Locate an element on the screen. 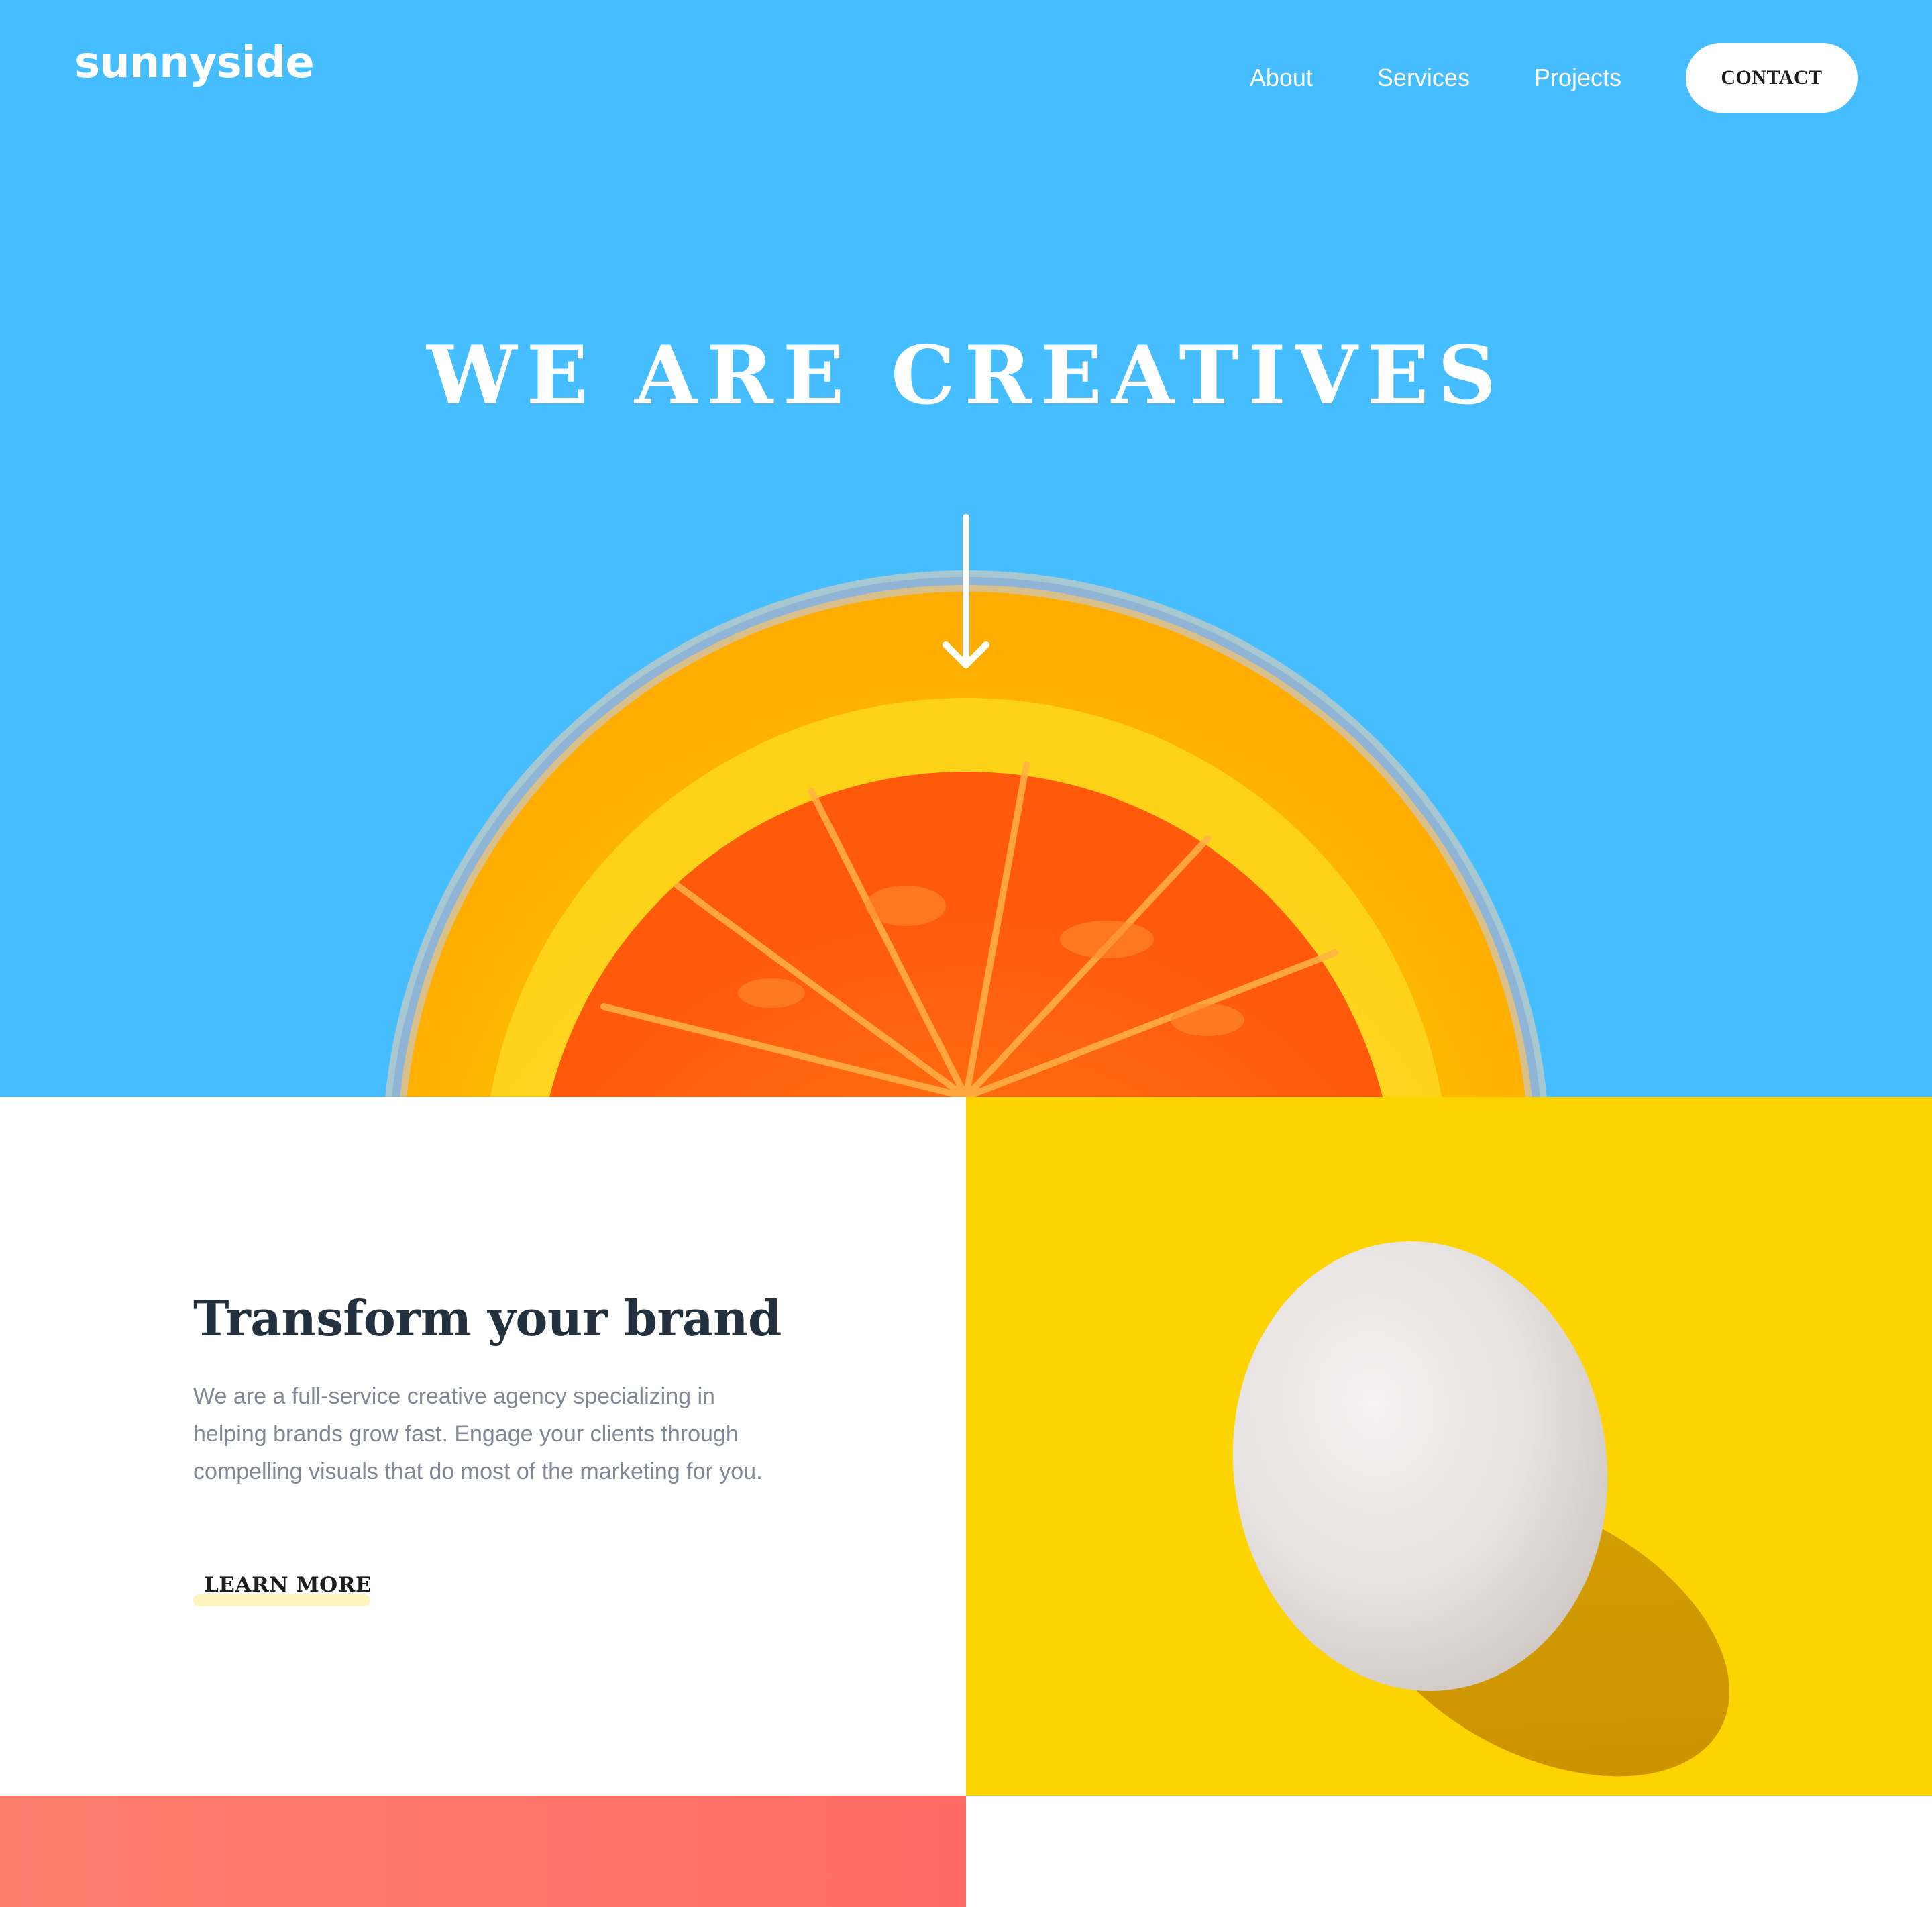 The image size is (1932, 1907). egg-illustration is located at coordinates (1481, 1509).